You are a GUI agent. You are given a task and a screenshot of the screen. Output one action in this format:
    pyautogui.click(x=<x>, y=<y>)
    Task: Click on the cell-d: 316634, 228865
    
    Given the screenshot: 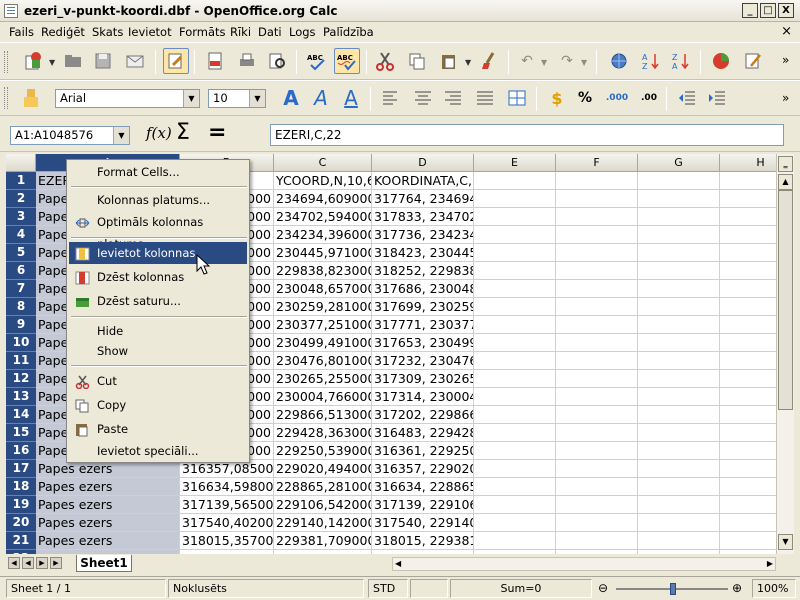 What is the action you would take?
    pyautogui.click(x=423, y=487)
    